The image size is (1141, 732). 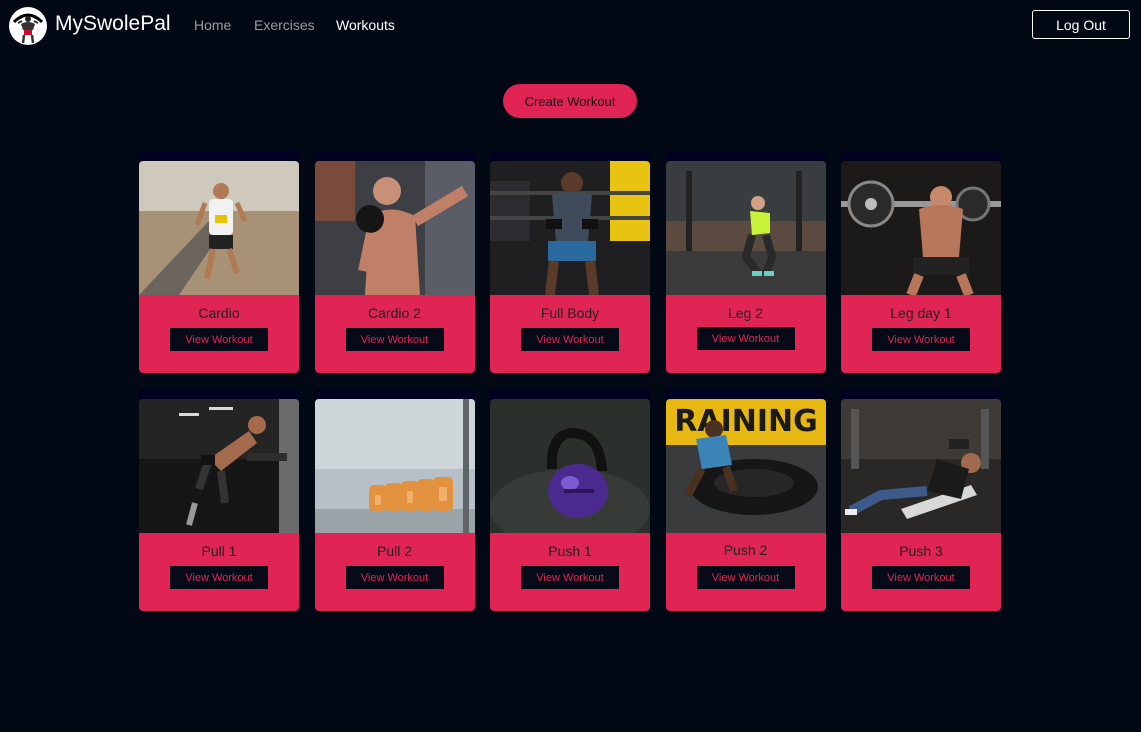 I want to click on workout-card: Cardio 2 View Workout, so click(x=394, y=262).